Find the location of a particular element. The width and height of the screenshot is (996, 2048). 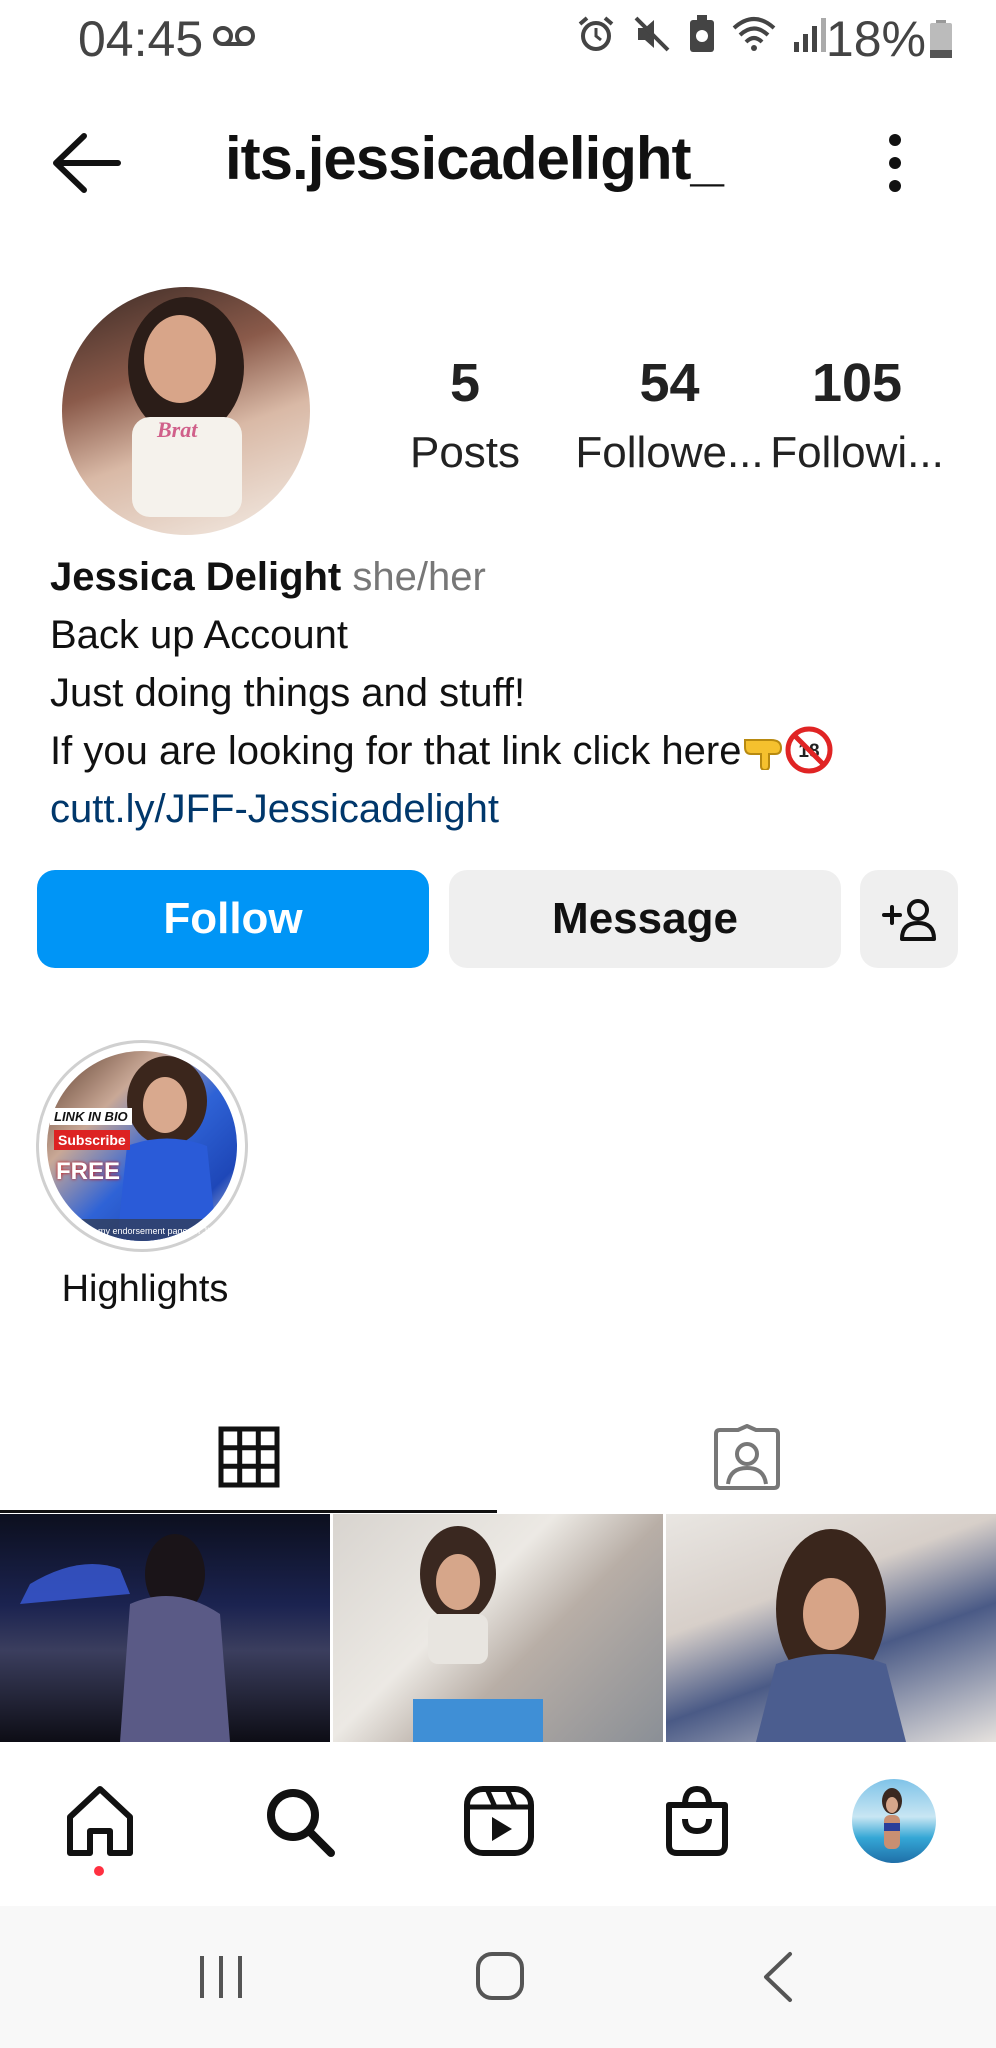

signal-icon is located at coordinates (810, 35).